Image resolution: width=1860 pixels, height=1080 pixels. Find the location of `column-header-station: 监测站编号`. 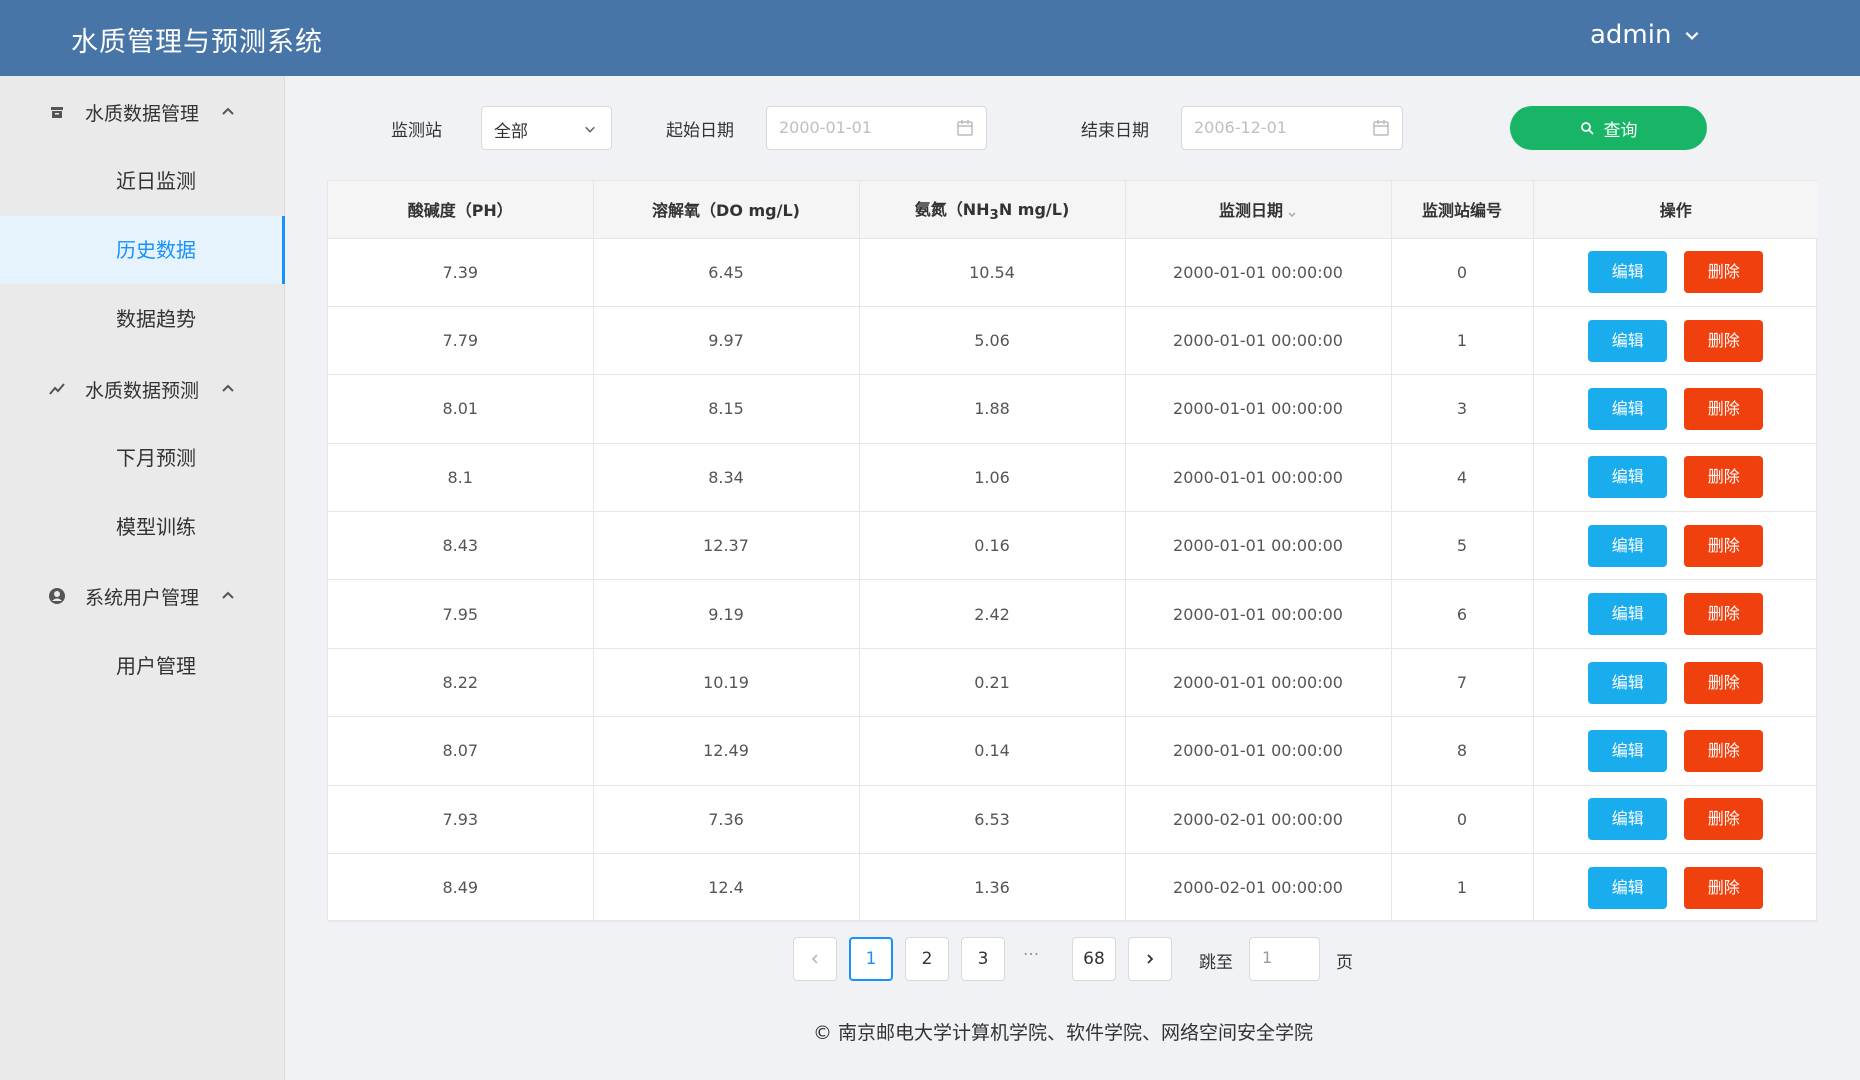

column-header-station: 监测站编号 is located at coordinates (1462, 210).